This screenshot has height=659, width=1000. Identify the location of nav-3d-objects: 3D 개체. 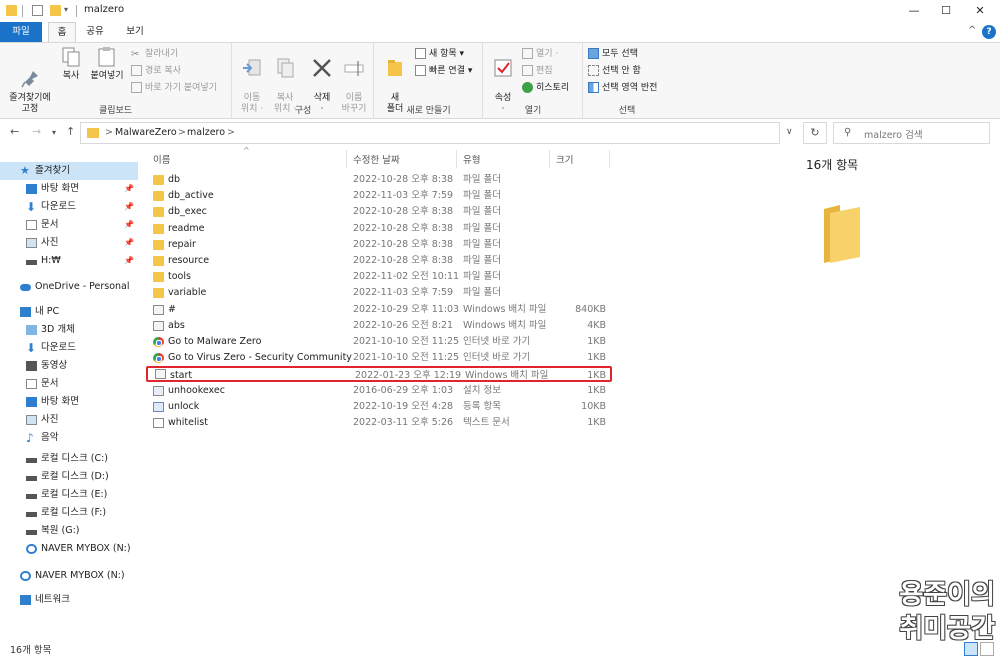
(69, 330).